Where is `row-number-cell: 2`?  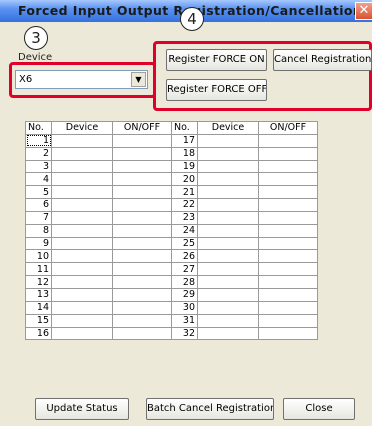 row-number-cell: 2 is located at coordinates (38, 153).